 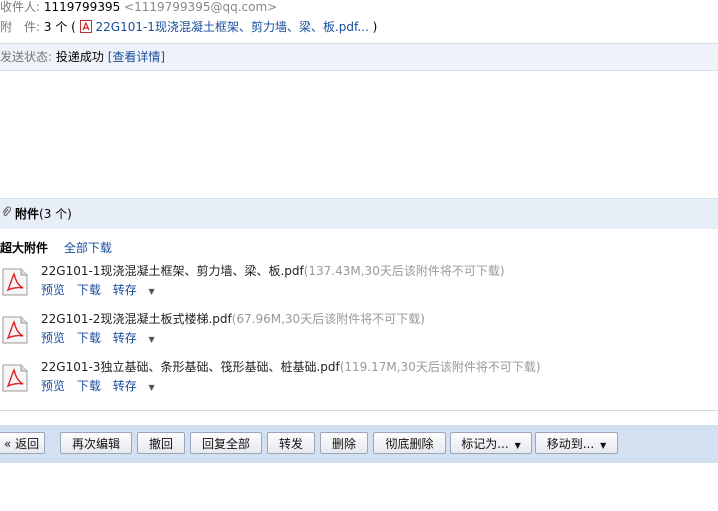 What do you see at coordinates (136, 57) in the screenshot?
I see `view-details-link: [查看详情]` at bounding box center [136, 57].